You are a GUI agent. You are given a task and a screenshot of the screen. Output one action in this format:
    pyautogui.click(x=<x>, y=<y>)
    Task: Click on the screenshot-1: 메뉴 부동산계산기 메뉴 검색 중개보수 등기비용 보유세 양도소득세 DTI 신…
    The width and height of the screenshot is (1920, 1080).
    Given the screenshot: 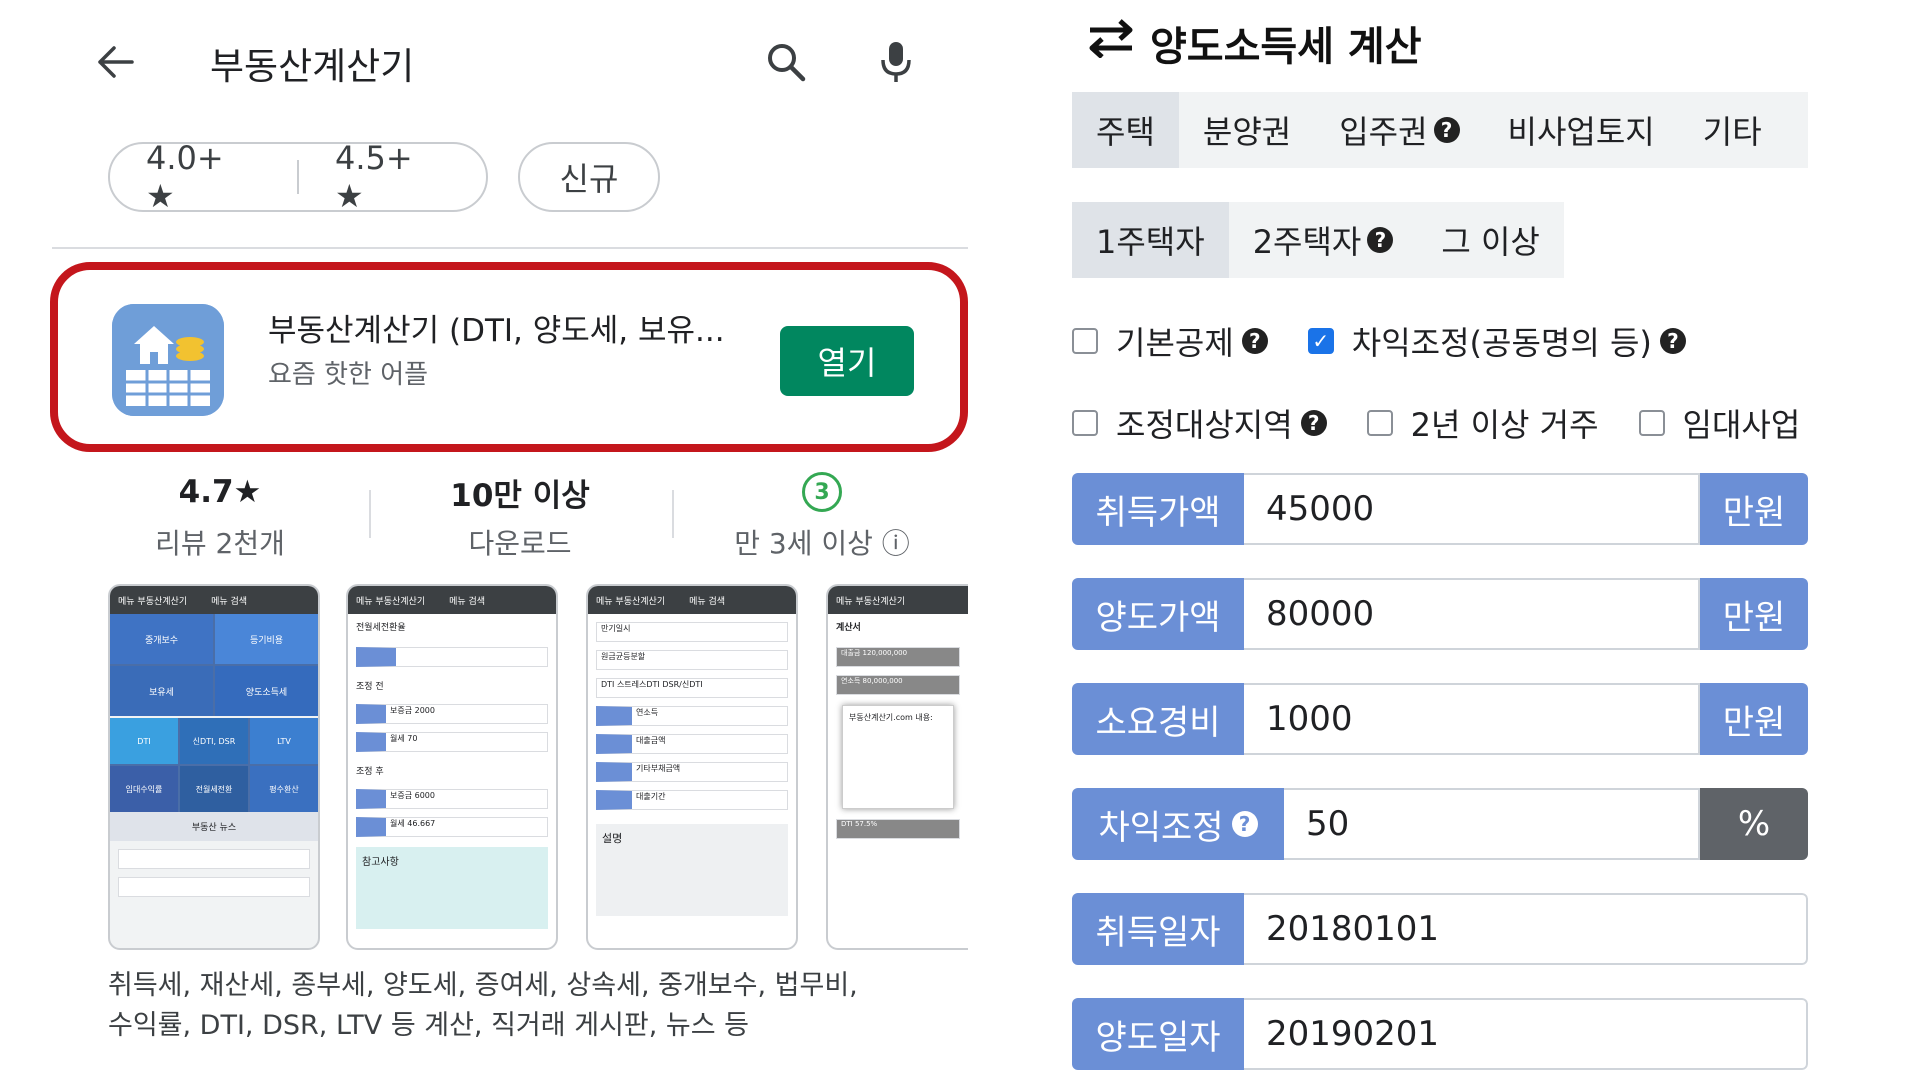 What is the action you would take?
    pyautogui.click(x=214, y=767)
    